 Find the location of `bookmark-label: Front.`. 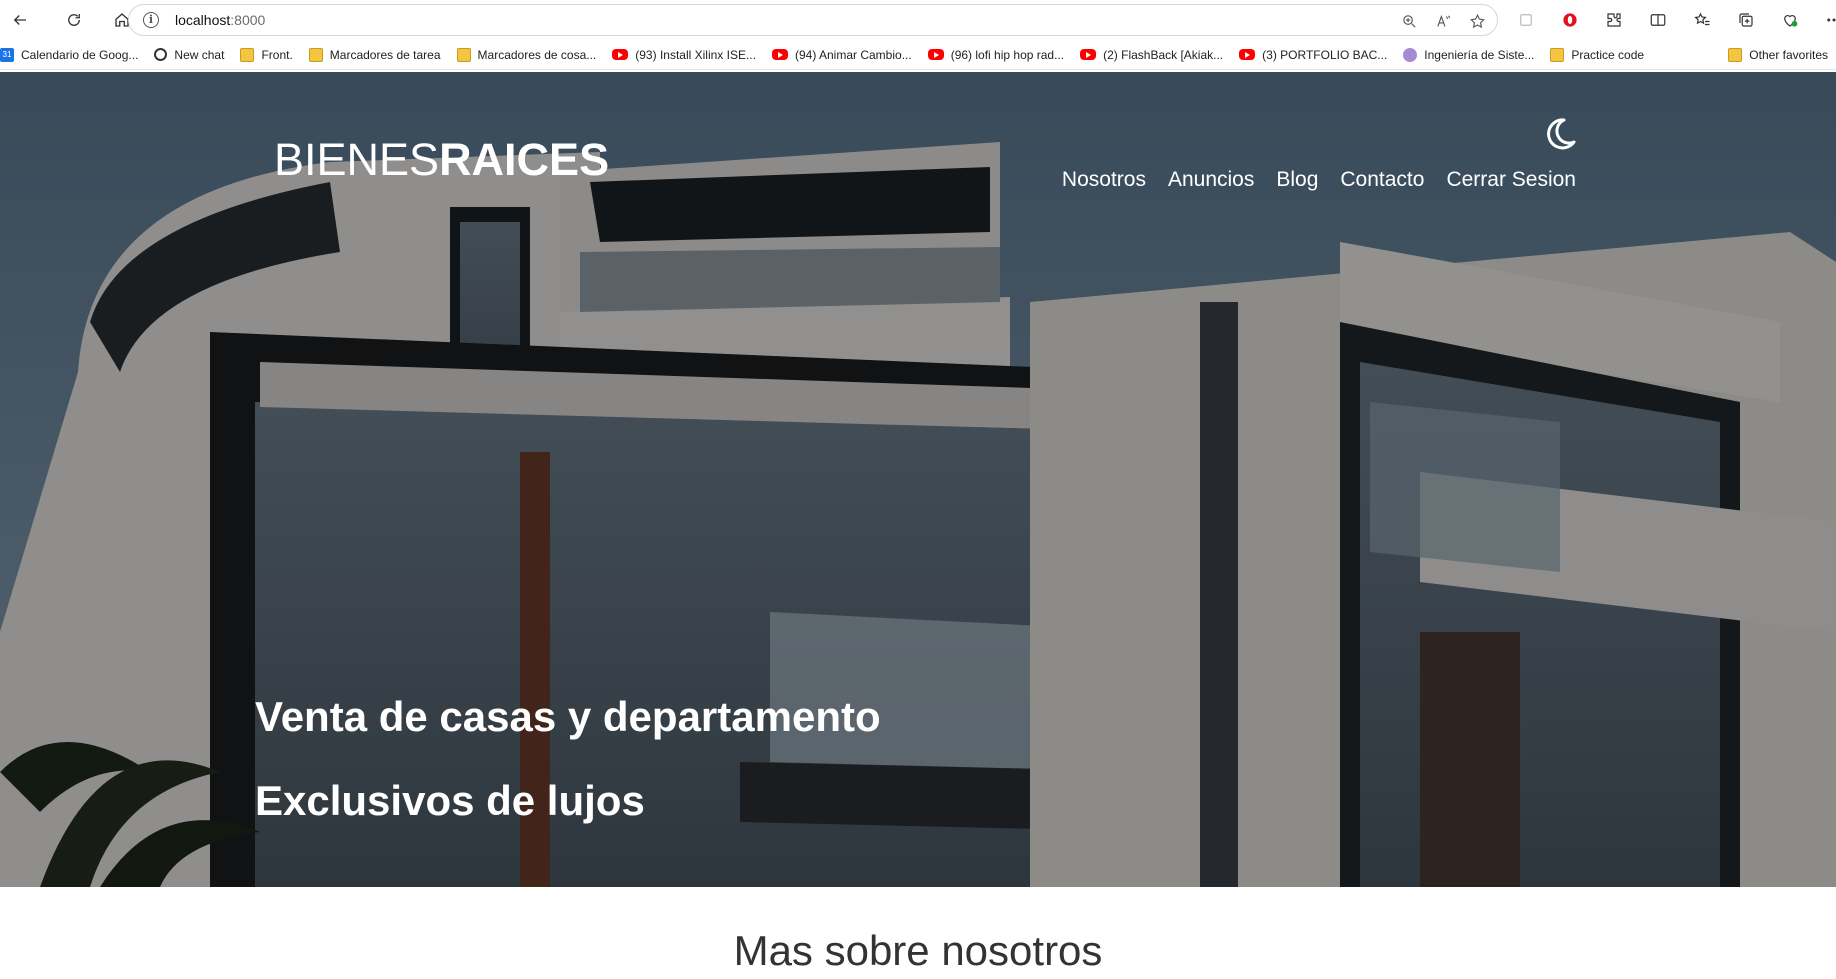

bookmark-label: Front. is located at coordinates (277, 54).